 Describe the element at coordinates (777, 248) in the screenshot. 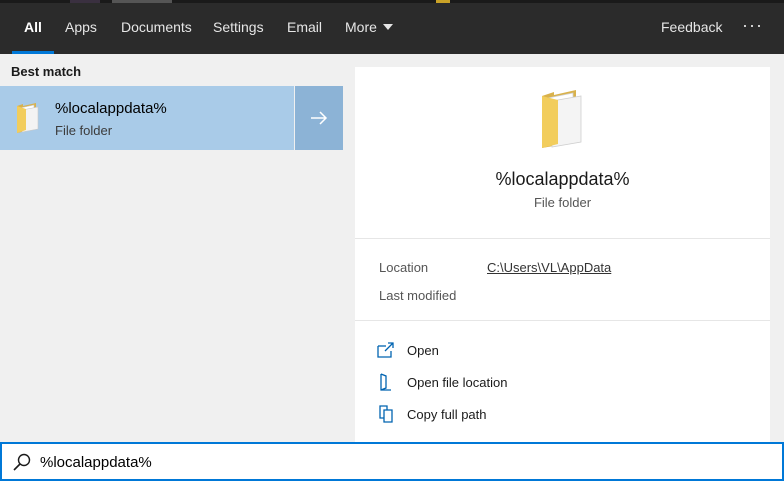

I see `pane-gutter` at that location.